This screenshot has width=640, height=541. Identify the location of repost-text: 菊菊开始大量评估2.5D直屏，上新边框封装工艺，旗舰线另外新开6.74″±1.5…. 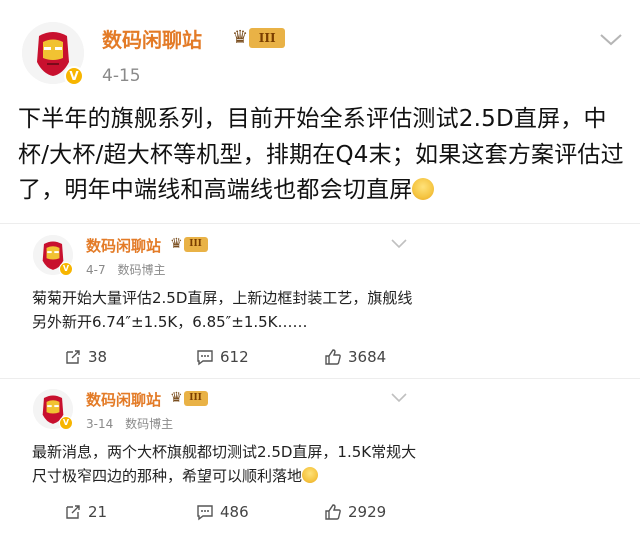
(222, 310).